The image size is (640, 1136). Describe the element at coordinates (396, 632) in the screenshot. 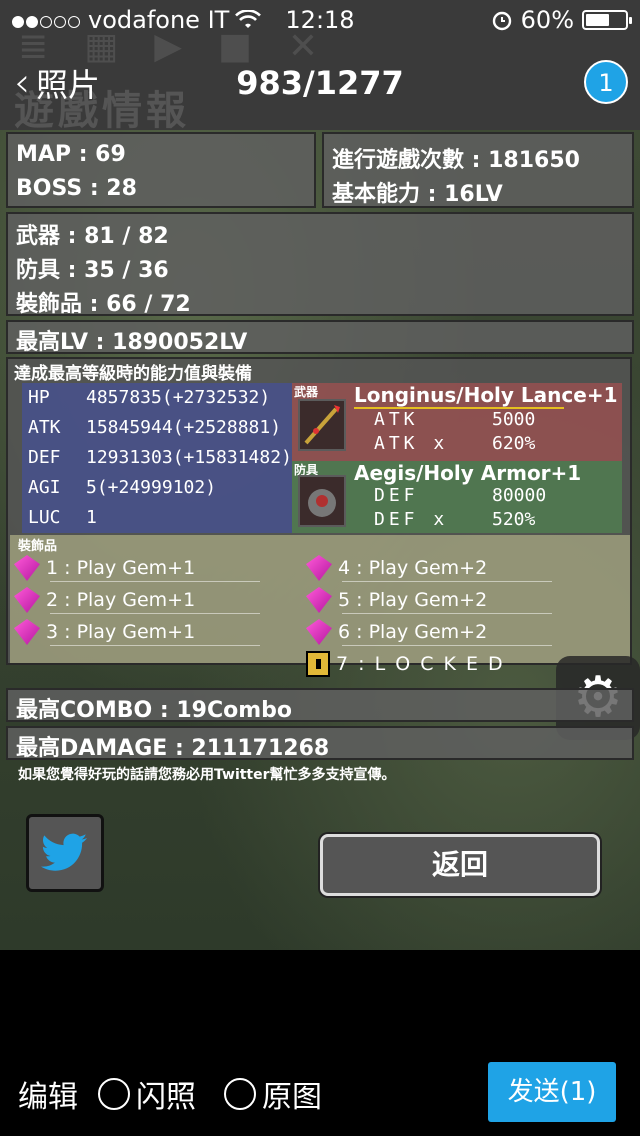

I see `accessory-item: 6 : Play Gem+2` at that location.